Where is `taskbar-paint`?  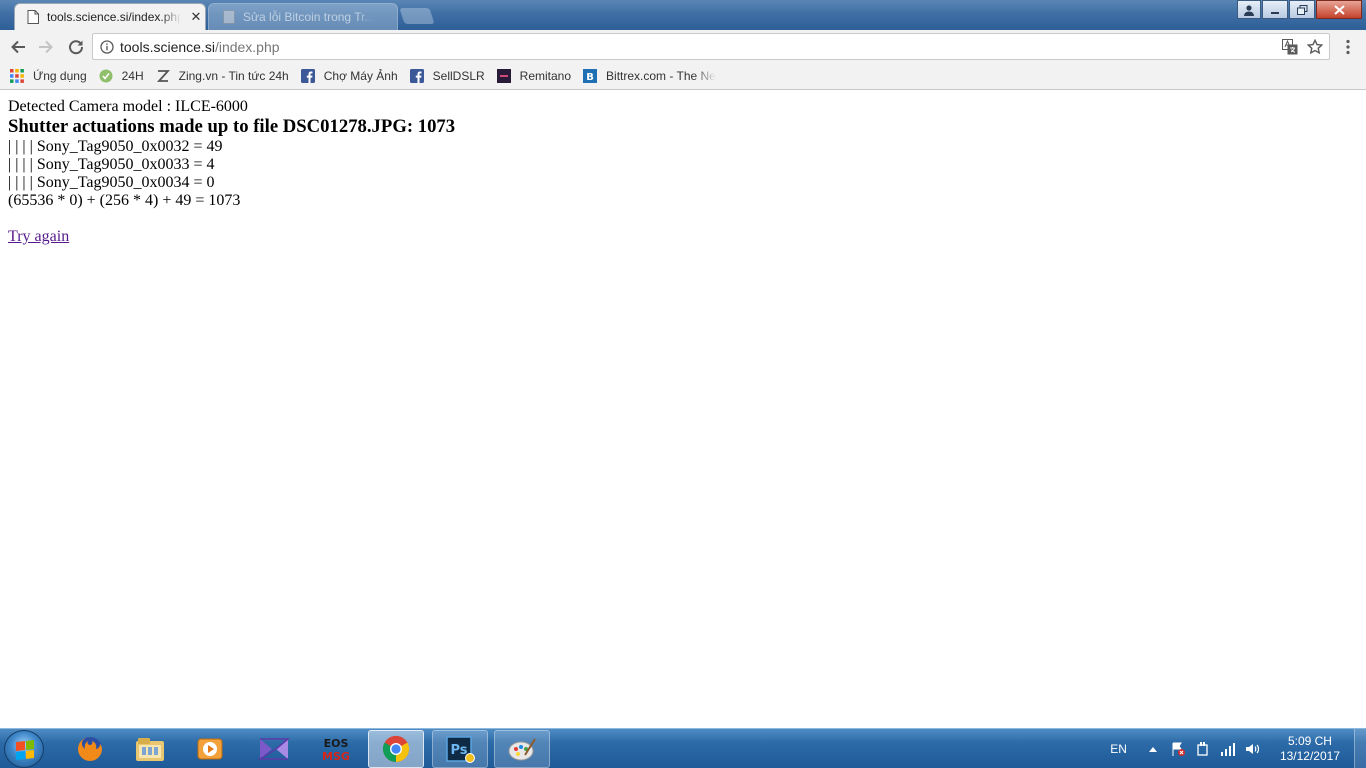
taskbar-paint is located at coordinates (522, 749).